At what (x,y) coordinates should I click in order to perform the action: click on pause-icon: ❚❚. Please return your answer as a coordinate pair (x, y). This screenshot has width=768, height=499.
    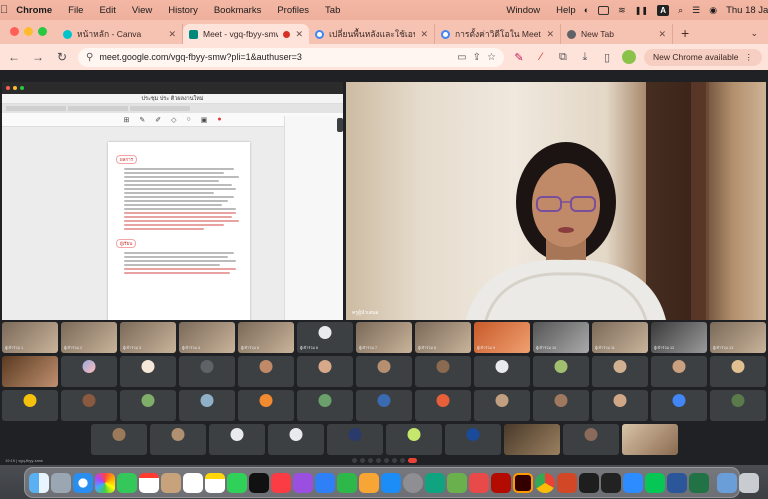
    Looking at the image, I should click on (641, 10).